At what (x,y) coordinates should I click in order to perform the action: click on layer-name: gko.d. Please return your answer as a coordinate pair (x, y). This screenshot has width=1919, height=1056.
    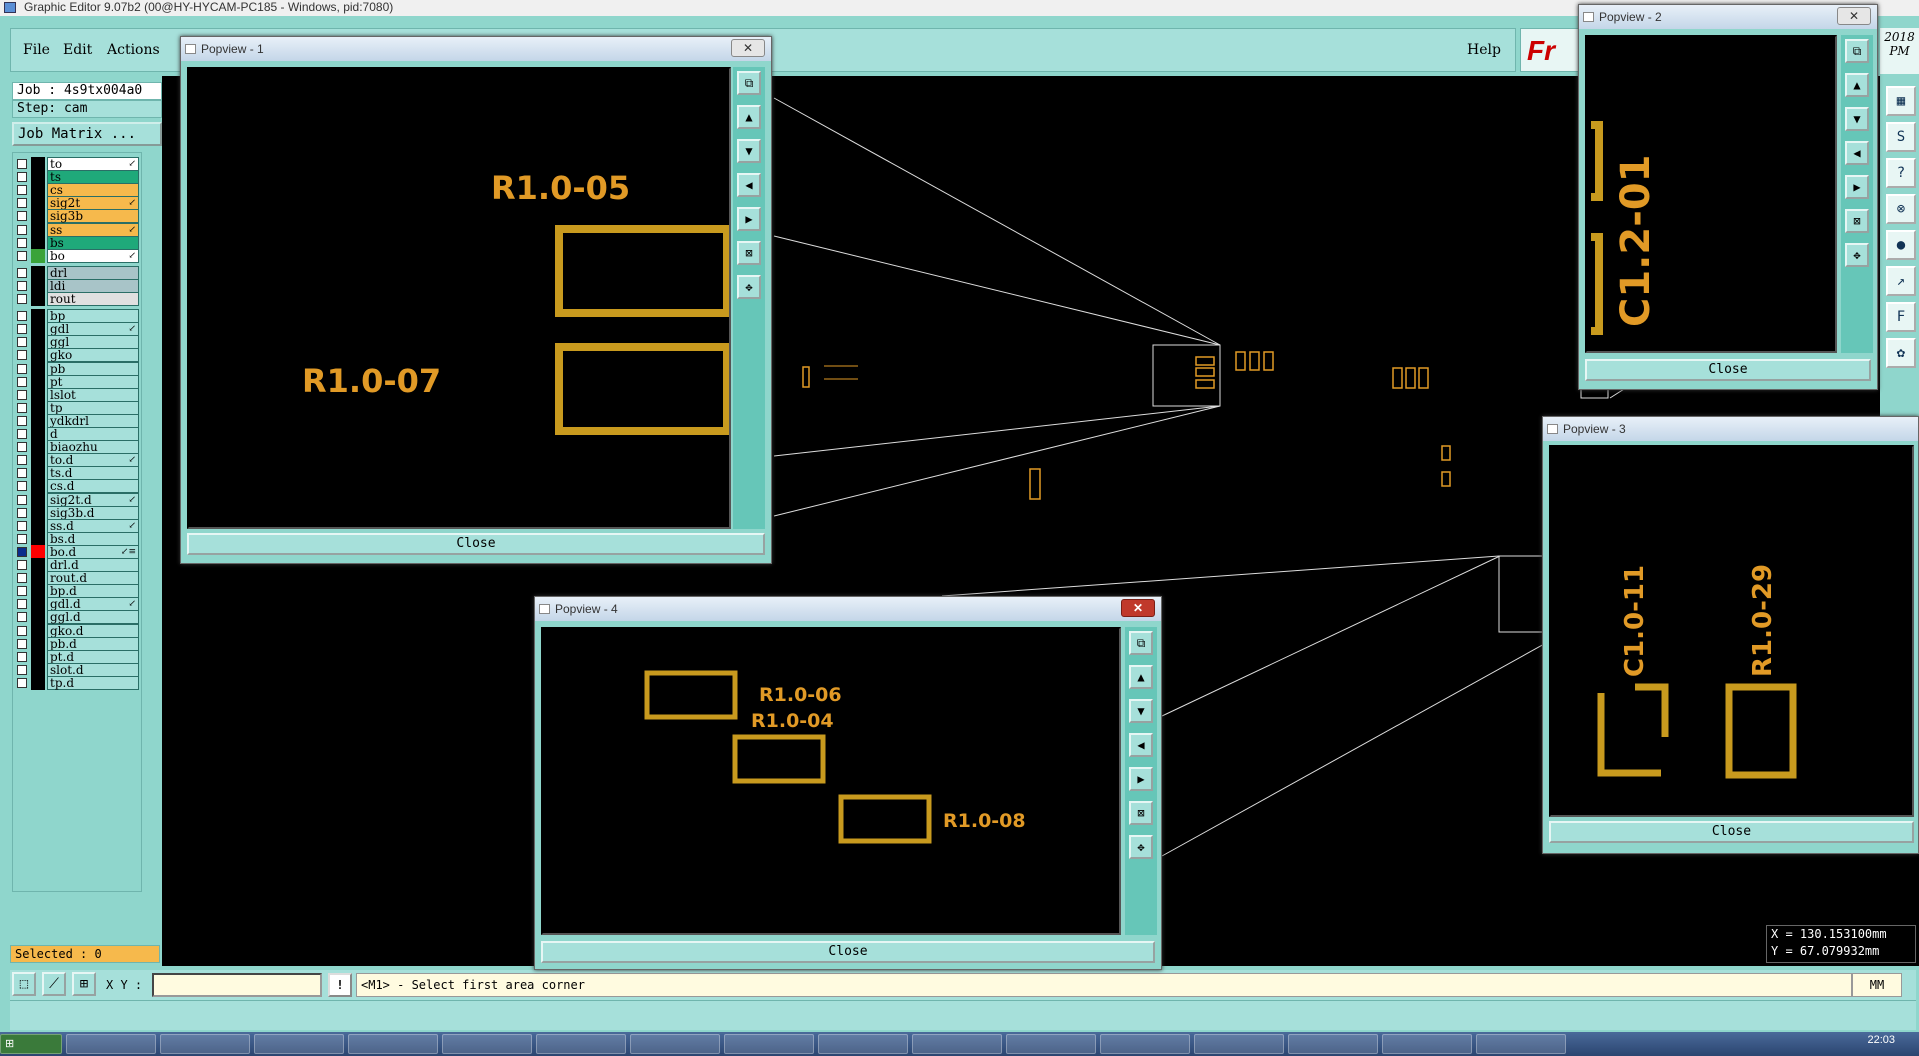
    Looking at the image, I should click on (93, 630).